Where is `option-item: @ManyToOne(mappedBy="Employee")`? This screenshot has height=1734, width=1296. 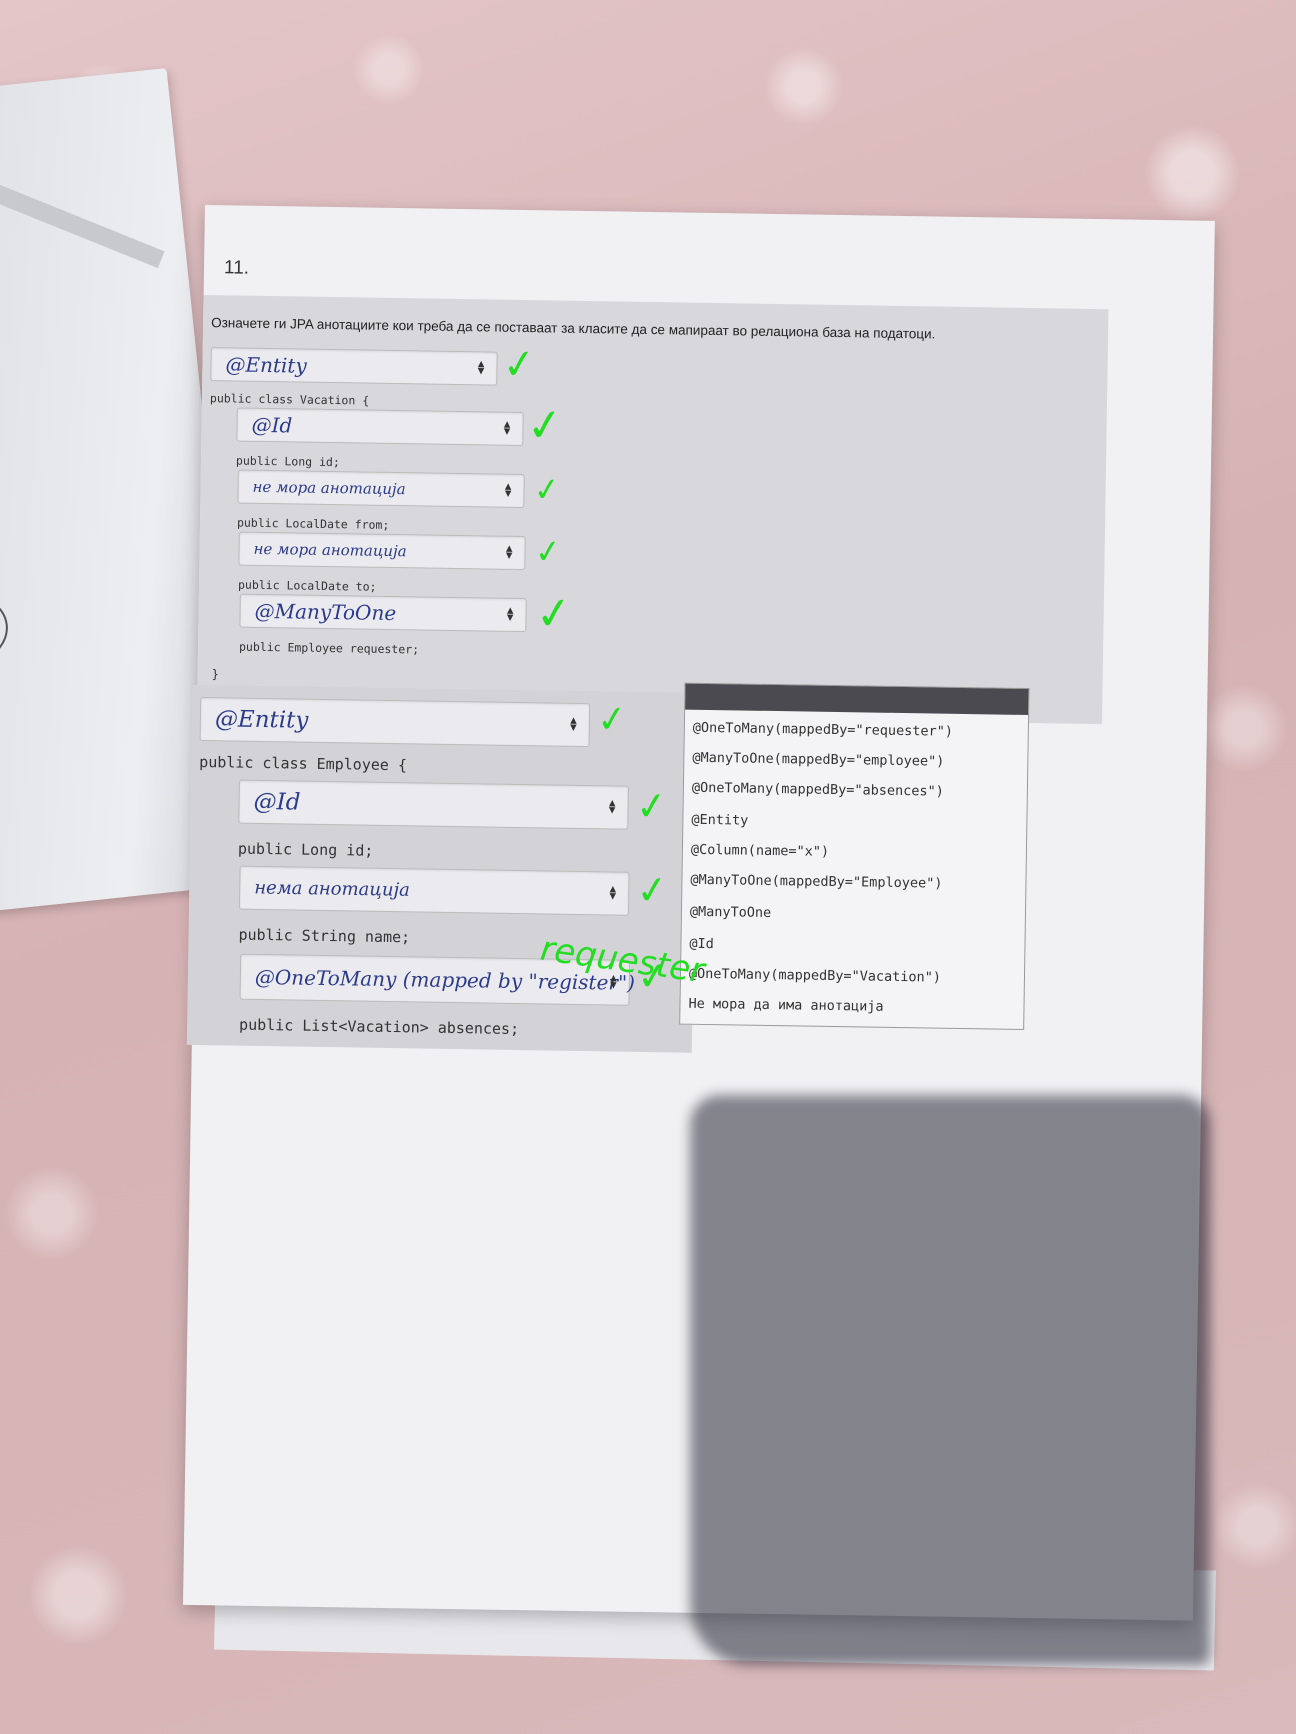 option-item: @ManyToOne(mappedBy="Employee") is located at coordinates (816, 882).